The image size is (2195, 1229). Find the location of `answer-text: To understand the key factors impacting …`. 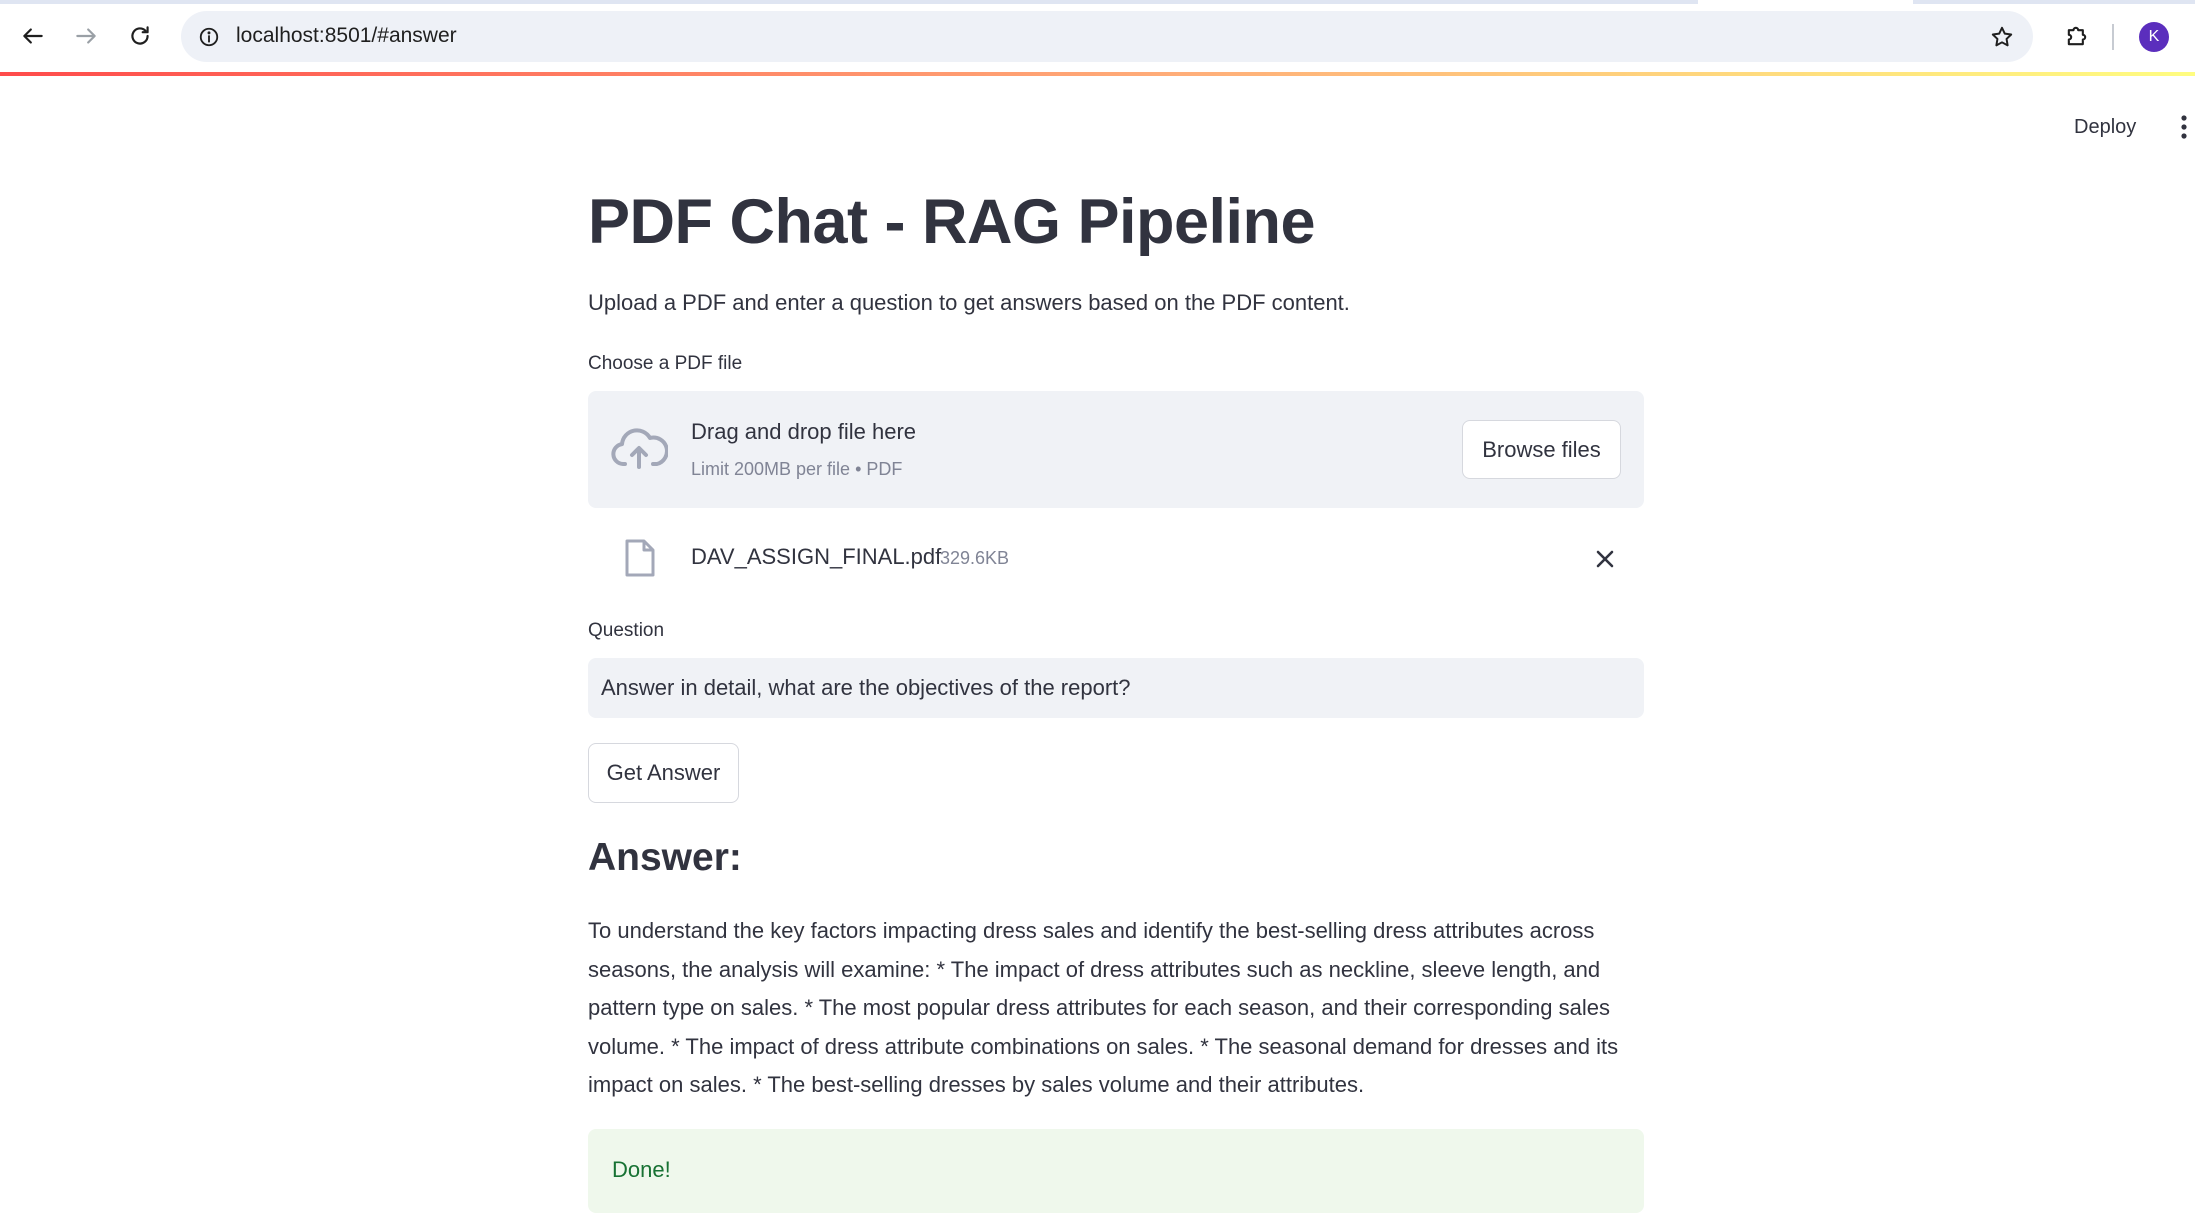

answer-text: To understand the key factors impacting … is located at coordinates (1103, 1007).